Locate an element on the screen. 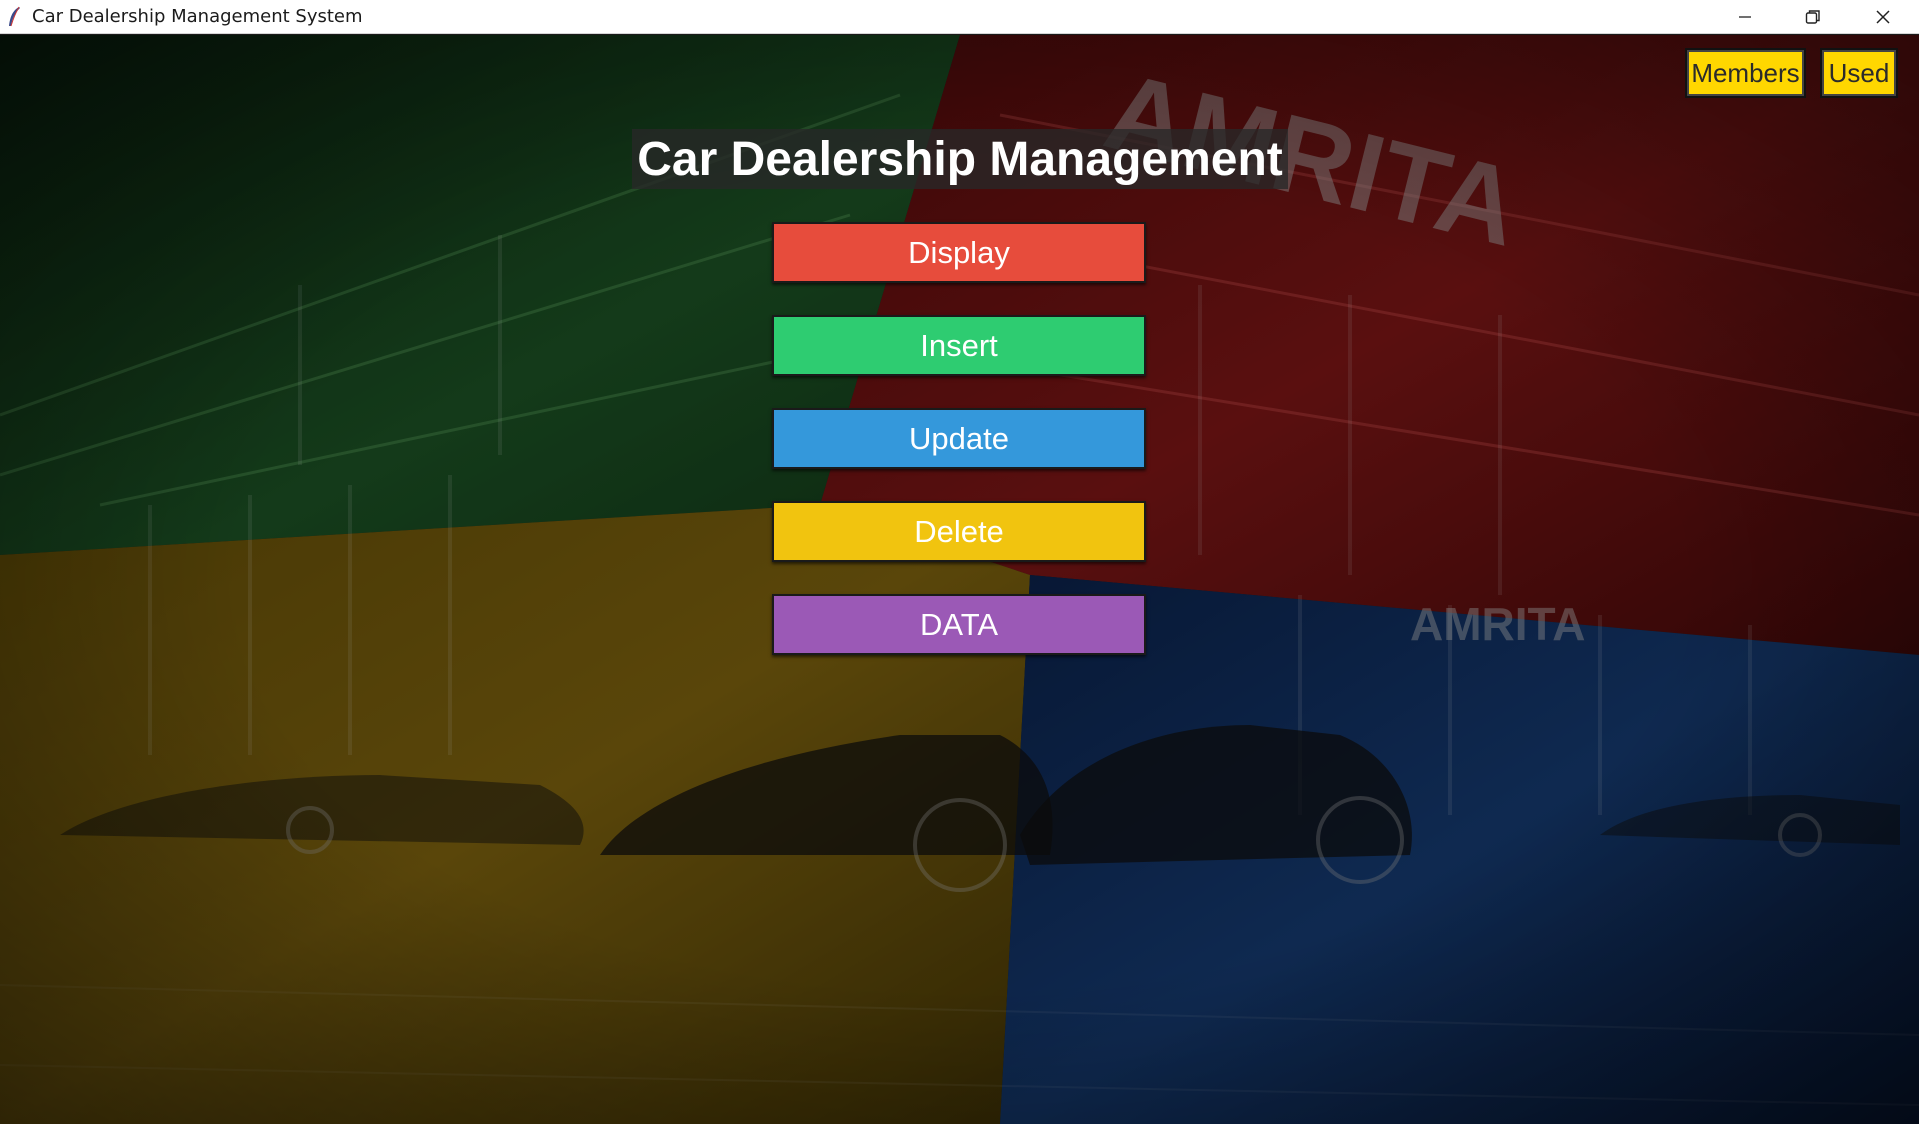 Image resolution: width=1919 pixels, height=1124 pixels. minimize-icon is located at coordinates (1745, 17).